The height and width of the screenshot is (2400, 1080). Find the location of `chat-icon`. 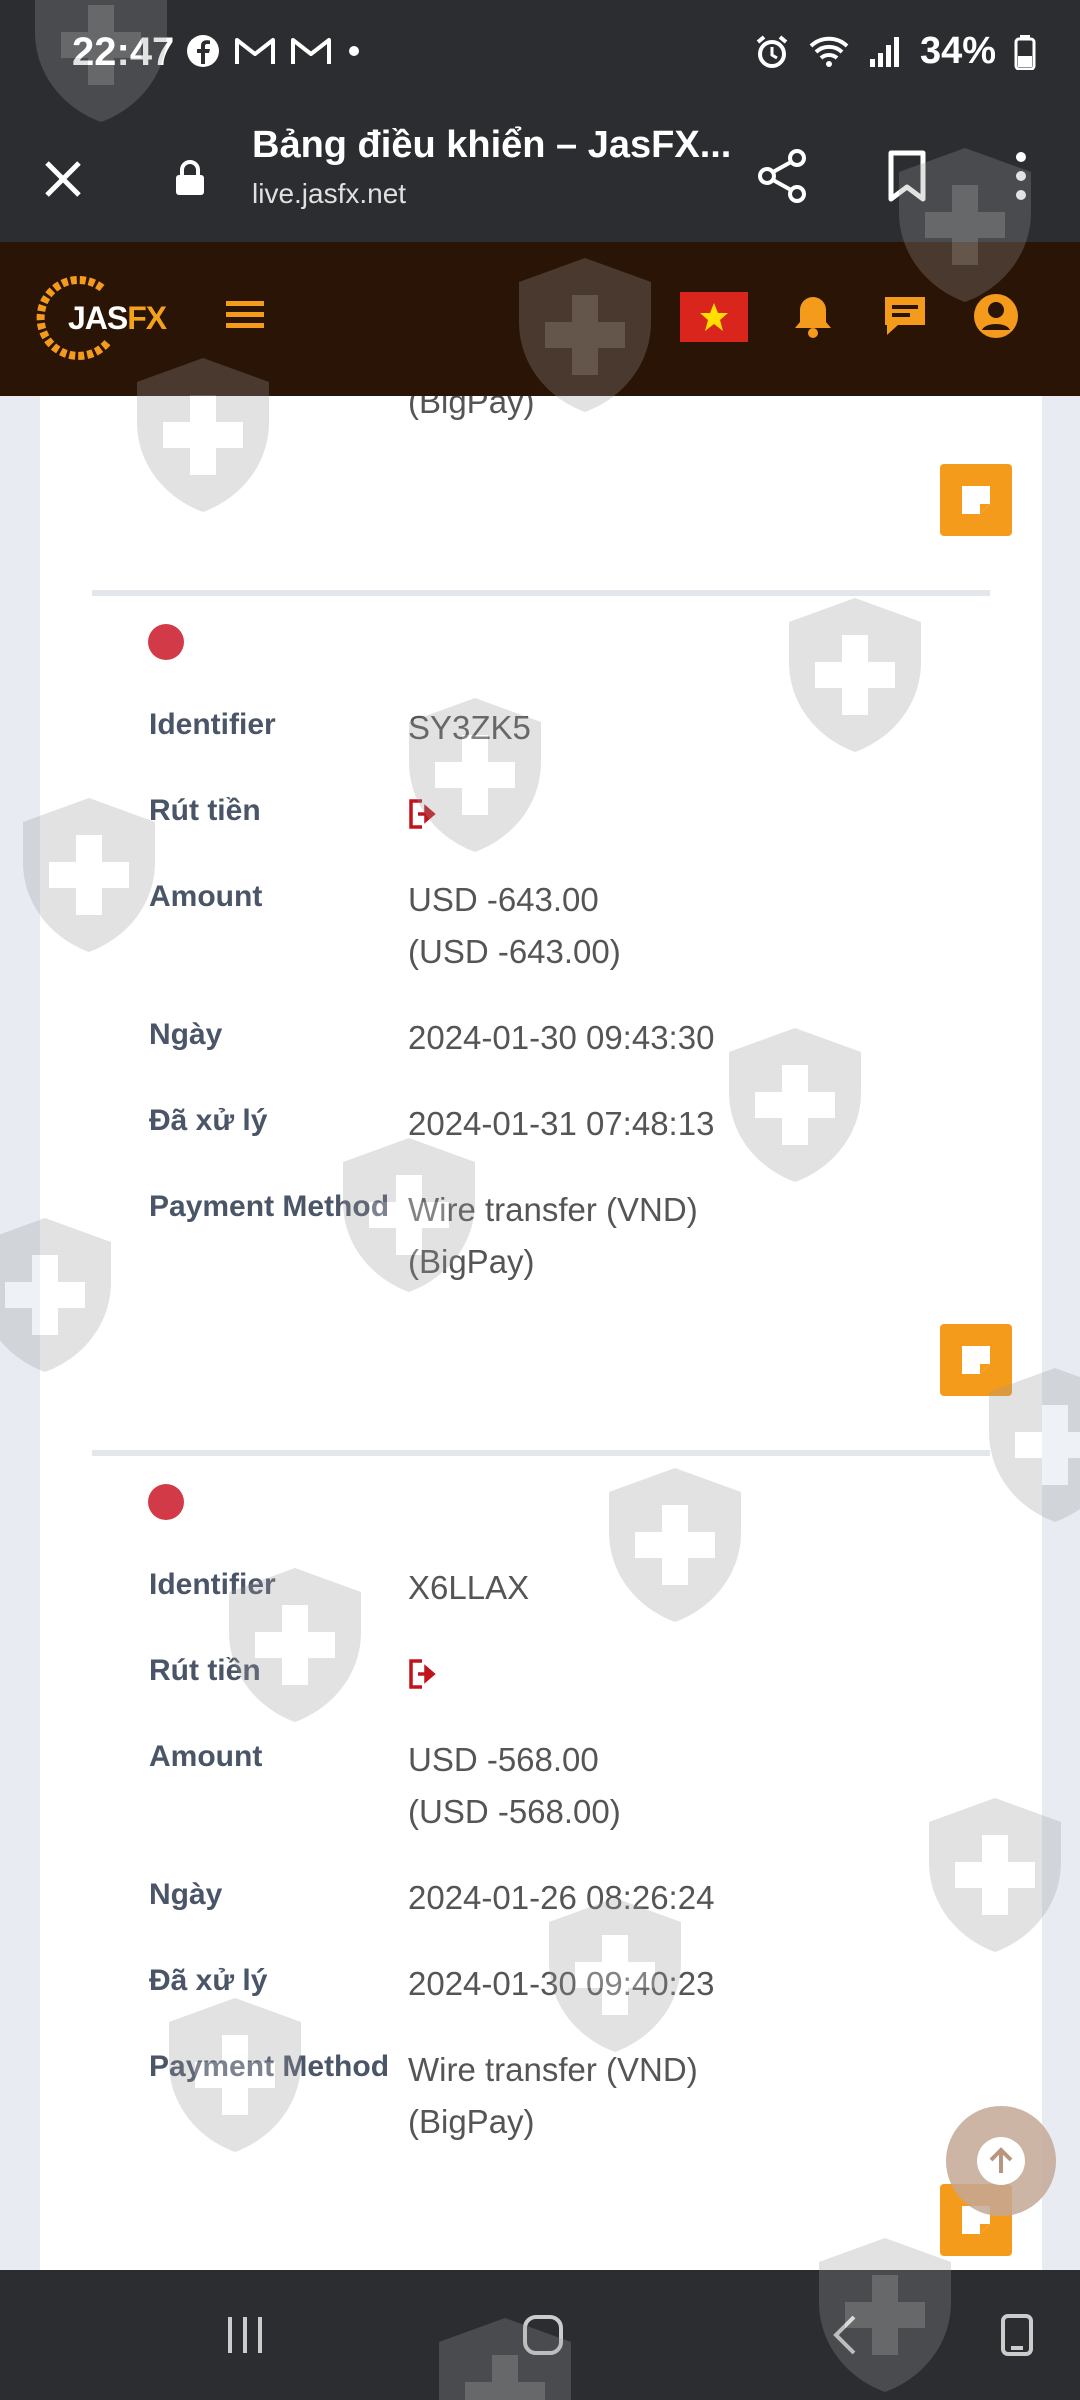

chat-icon is located at coordinates (905, 316).